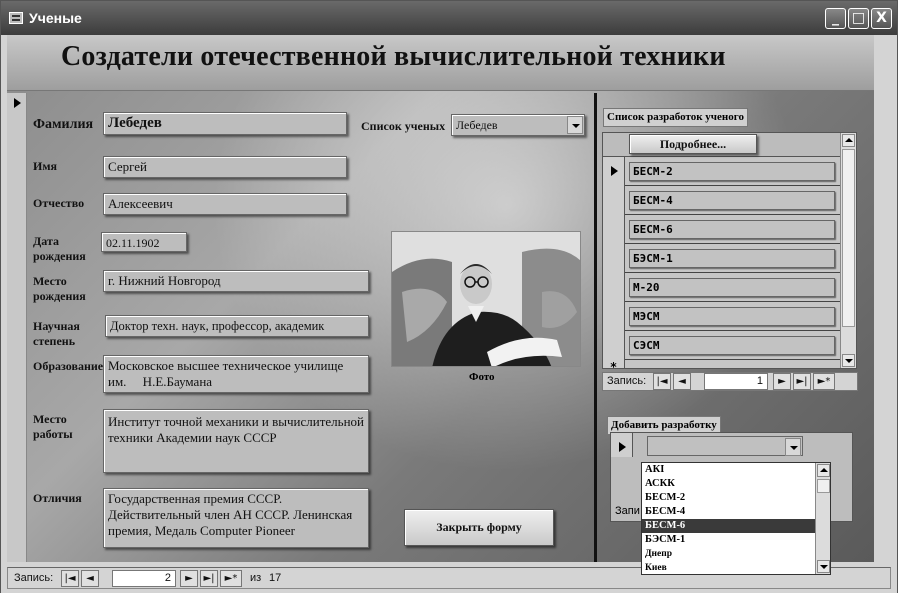 The height and width of the screenshot is (593, 898). I want to click on scientist-photo, so click(486, 299).